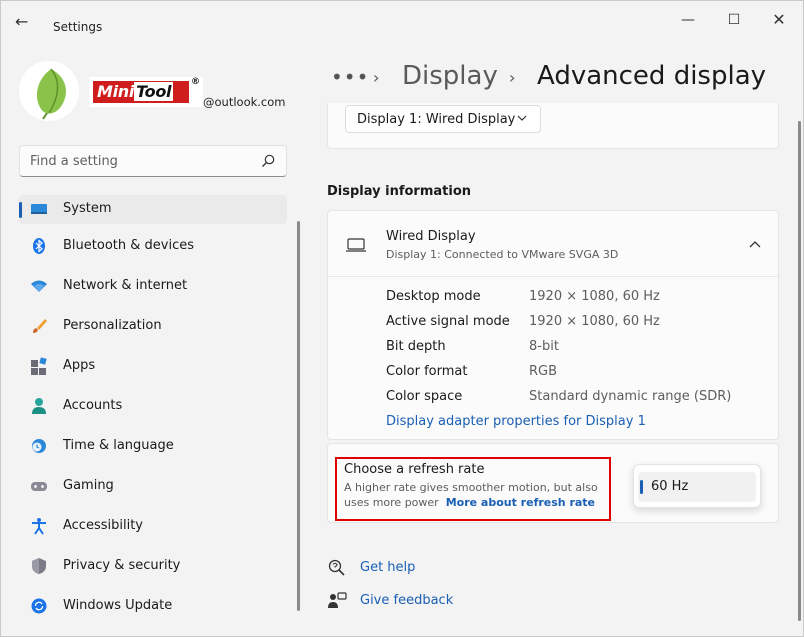  I want to click on leaf-avatar-icon, so click(51, 94).